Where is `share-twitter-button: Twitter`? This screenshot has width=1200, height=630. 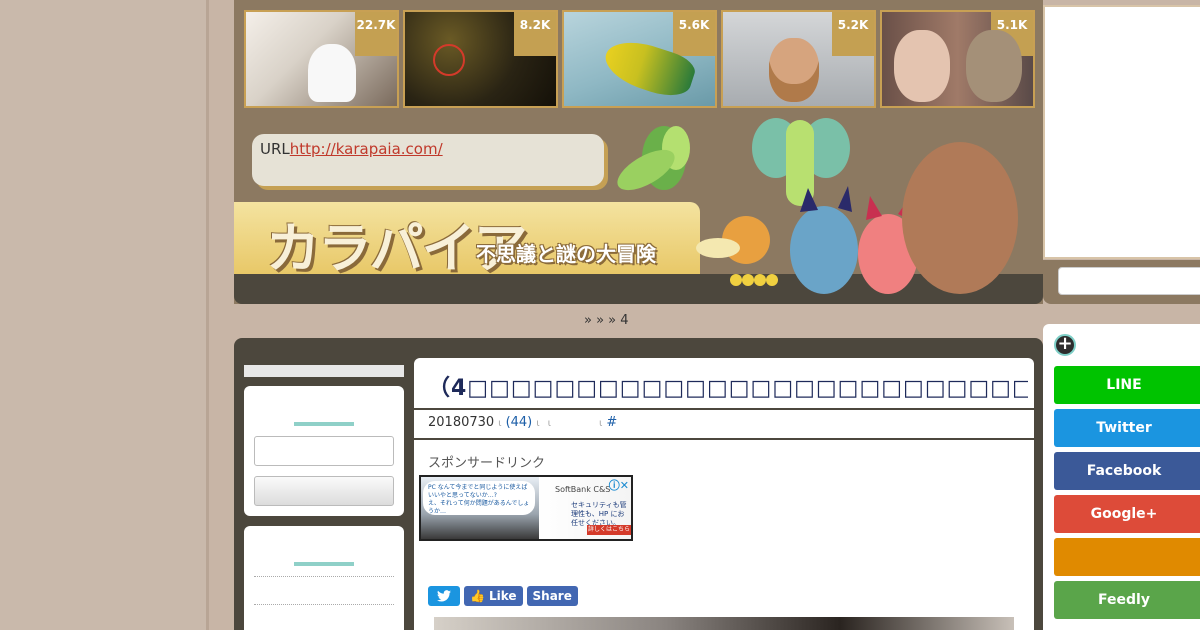
share-twitter-button: Twitter is located at coordinates (1127, 428).